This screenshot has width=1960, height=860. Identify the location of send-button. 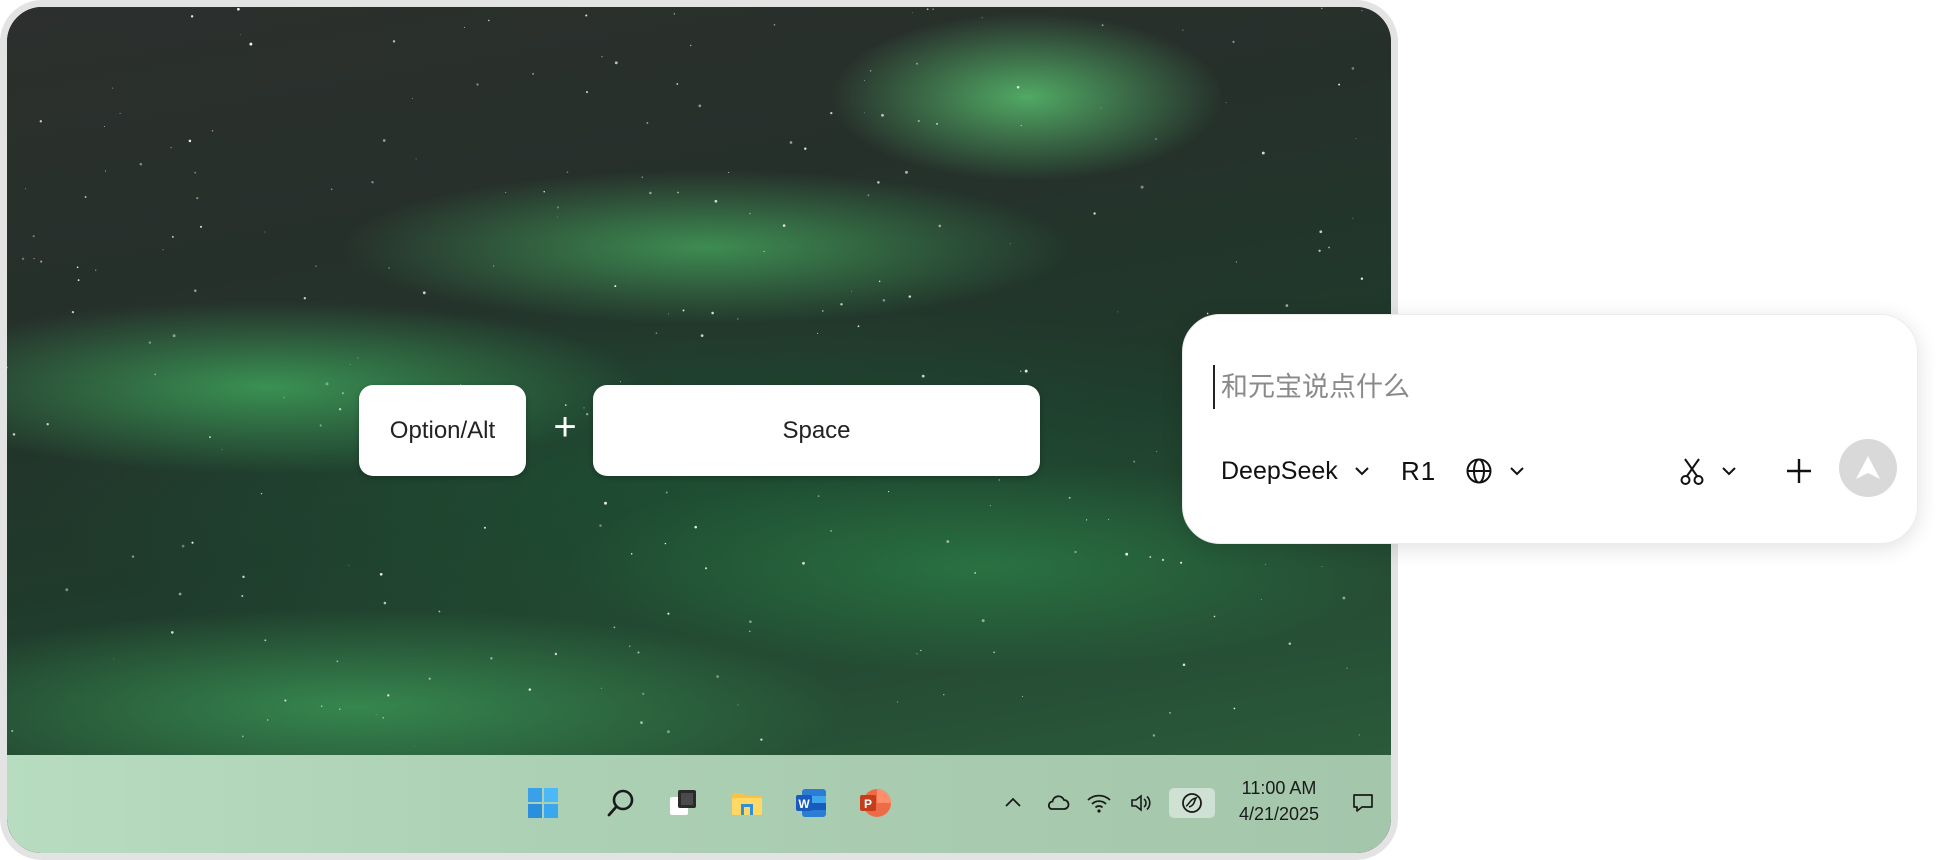
(1868, 468).